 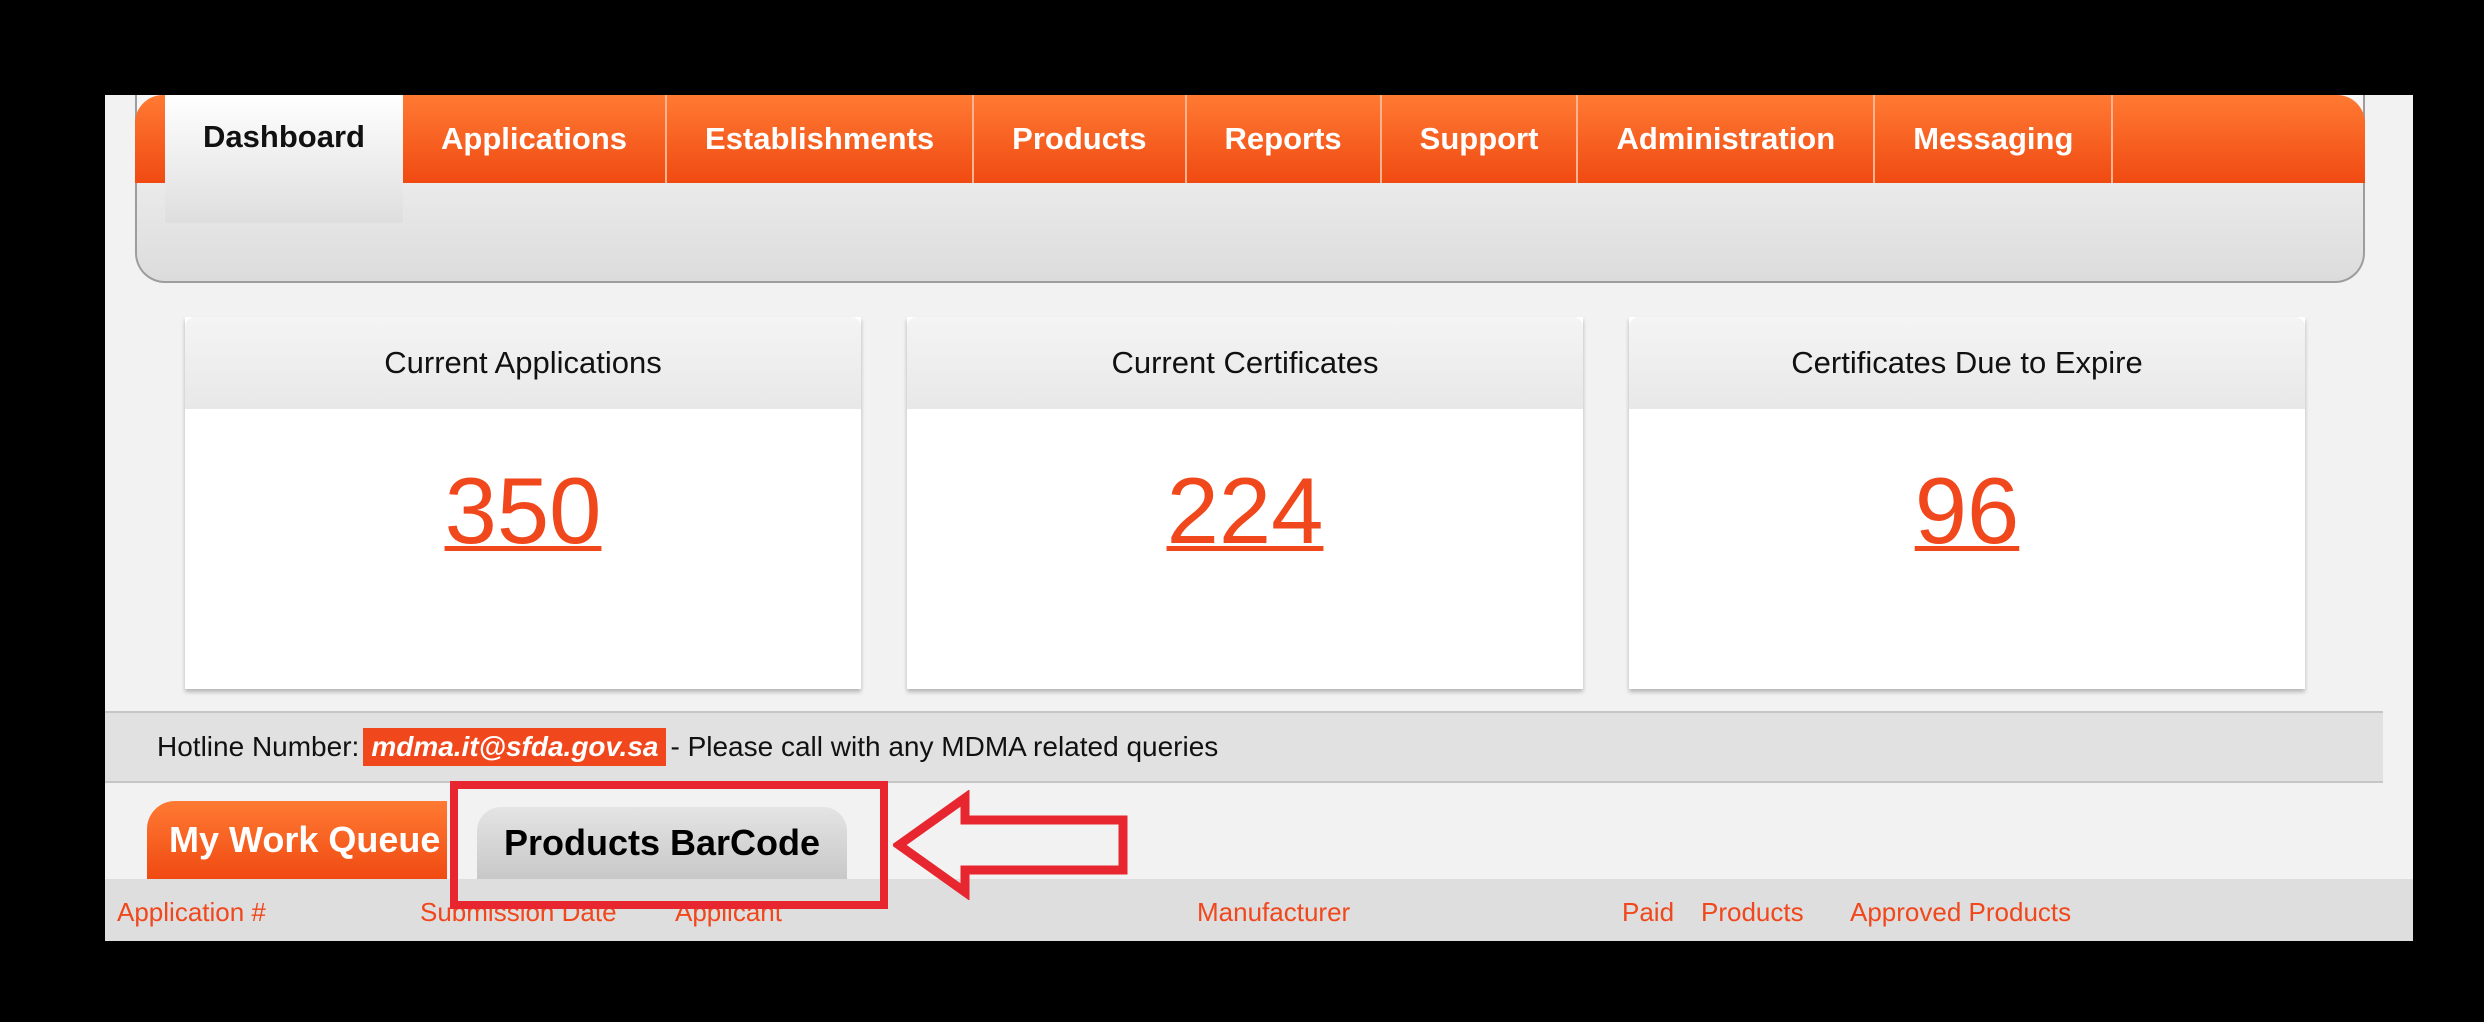 I want to click on stat-card-title: Certificates Due to Expire, so click(x=1967, y=363).